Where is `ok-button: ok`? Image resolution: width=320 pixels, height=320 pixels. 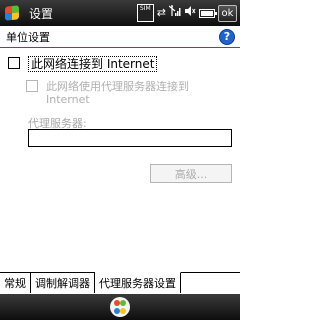
ok-button: ok is located at coordinates (227, 13).